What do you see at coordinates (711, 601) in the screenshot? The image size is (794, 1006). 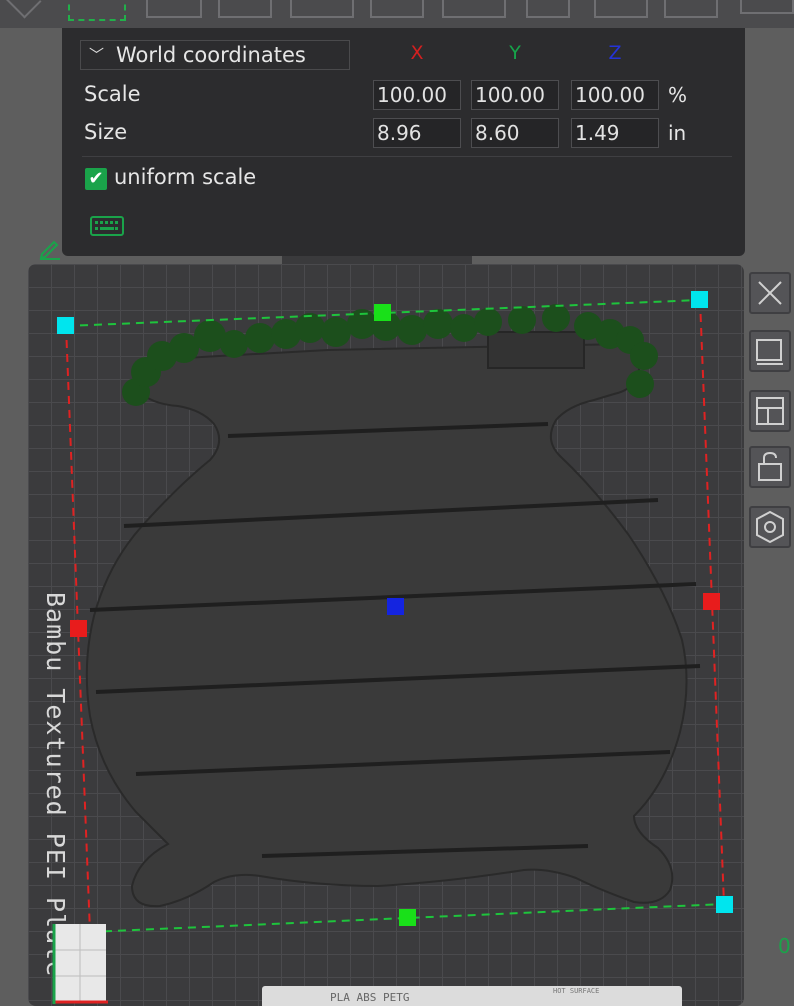 I see `x-handle-right` at bounding box center [711, 601].